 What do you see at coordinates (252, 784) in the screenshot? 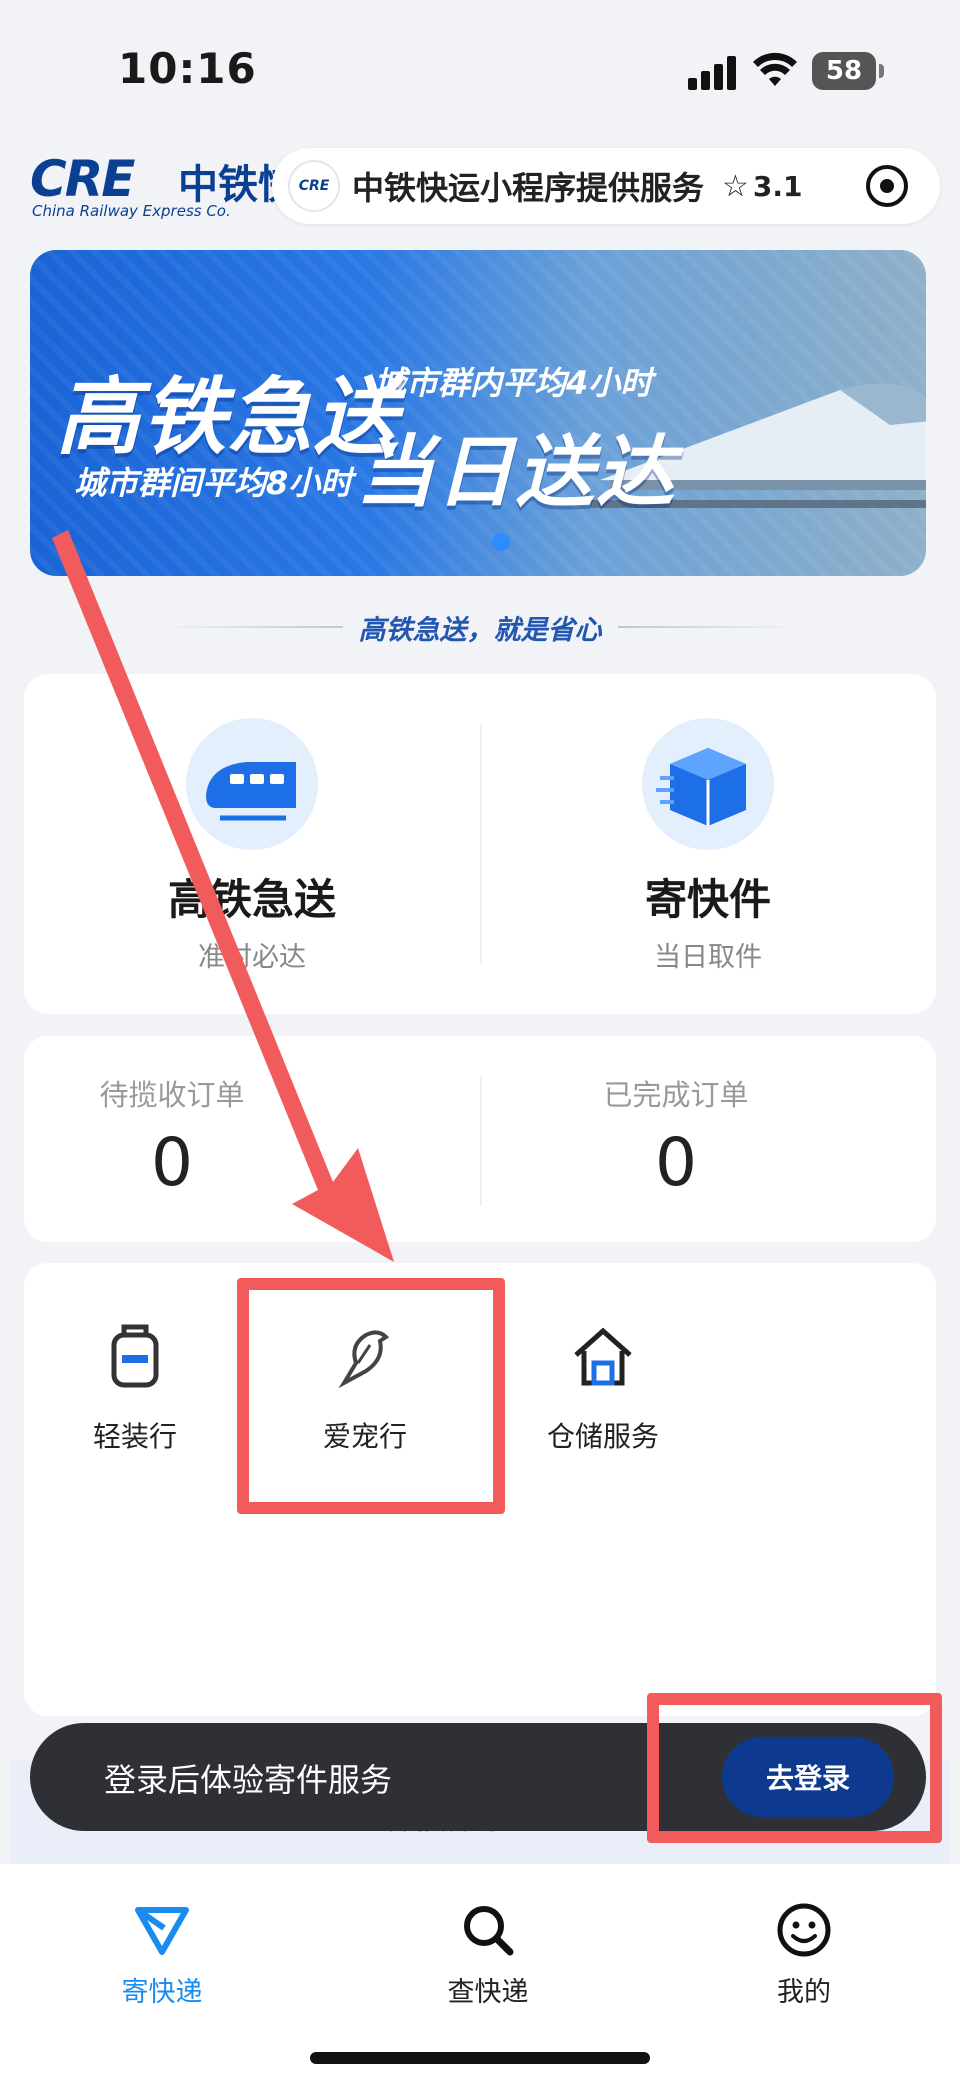
I see `train-icon` at bounding box center [252, 784].